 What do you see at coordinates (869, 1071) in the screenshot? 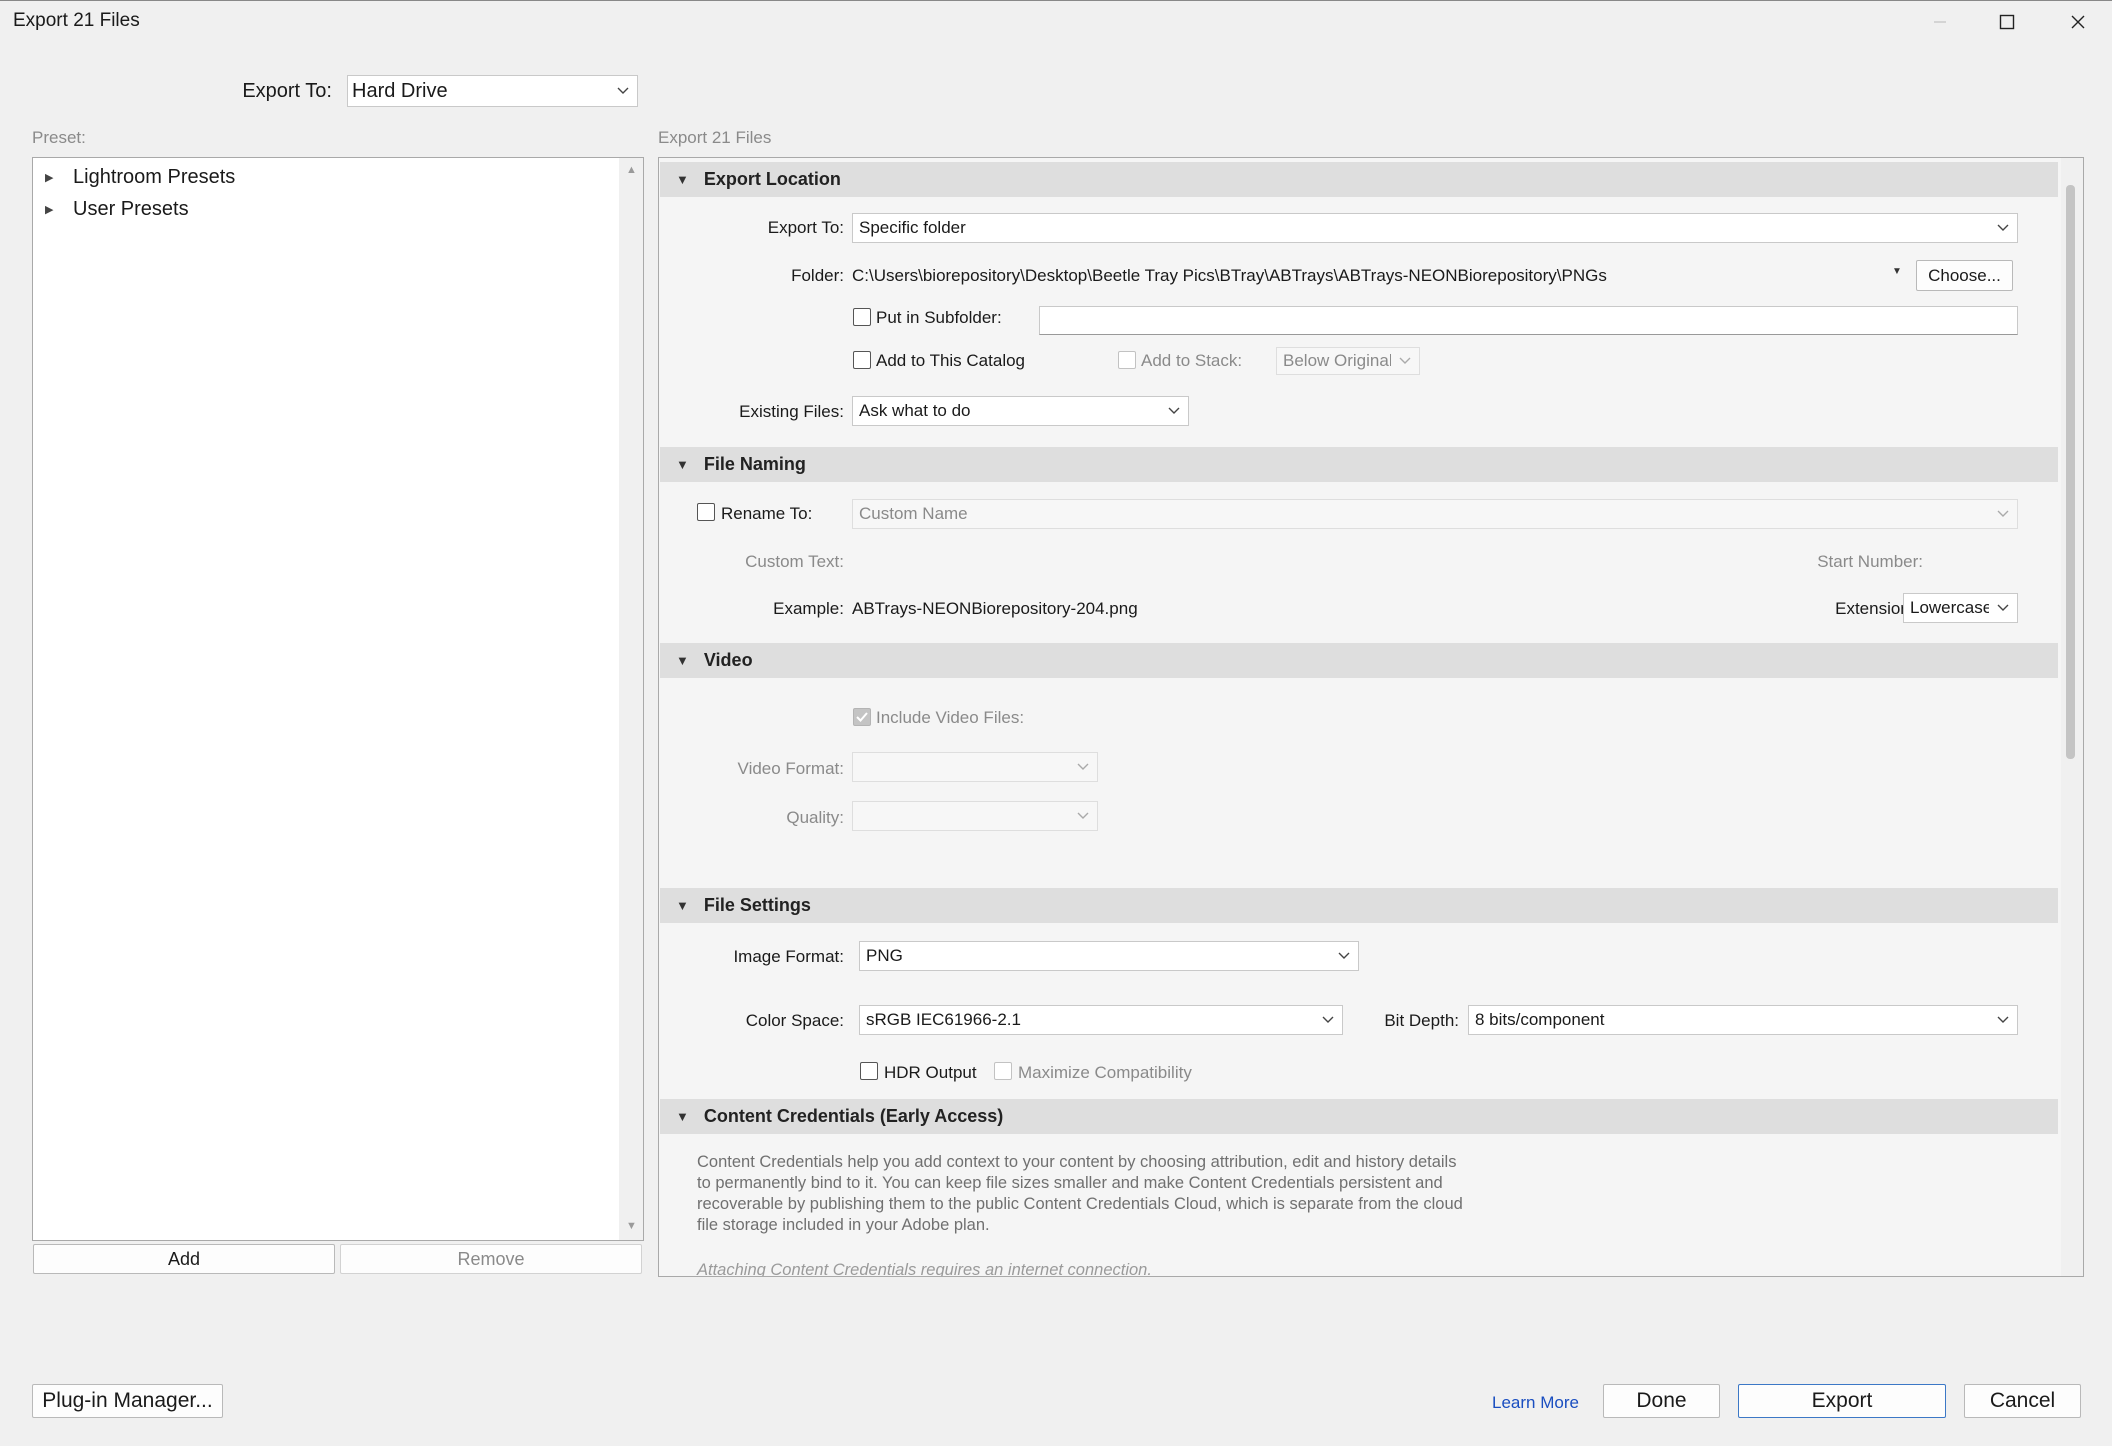
I see `hdr-output-checkbox` at bounding box center [869, 1071].